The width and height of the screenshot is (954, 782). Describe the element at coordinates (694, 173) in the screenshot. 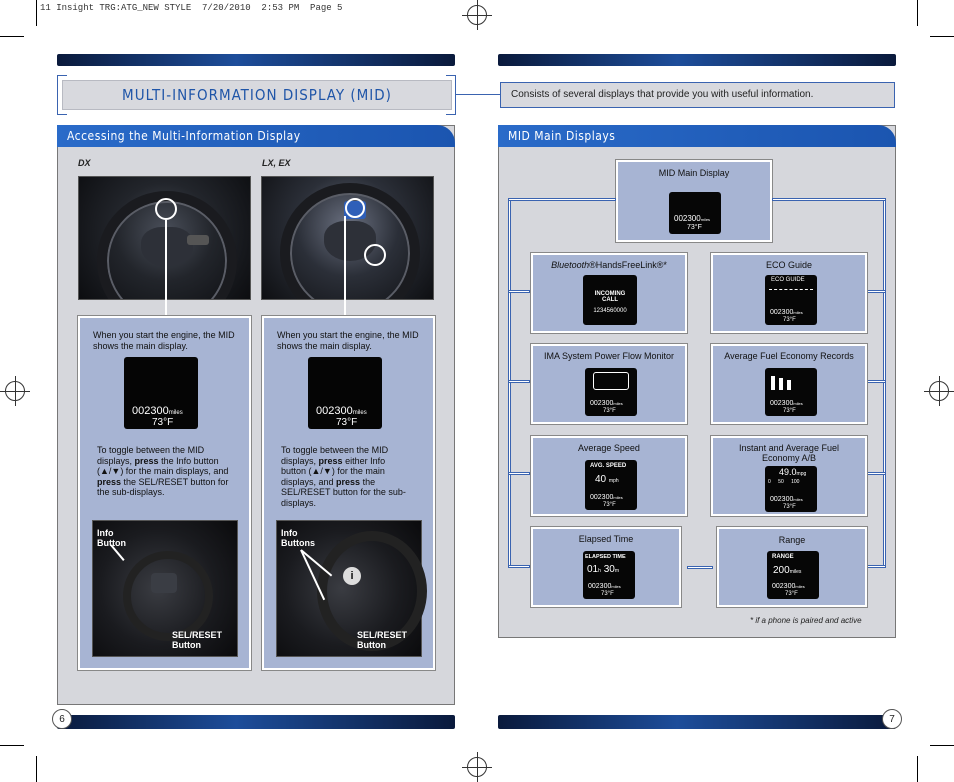

I see `box-title: MID Main Display` at that location.